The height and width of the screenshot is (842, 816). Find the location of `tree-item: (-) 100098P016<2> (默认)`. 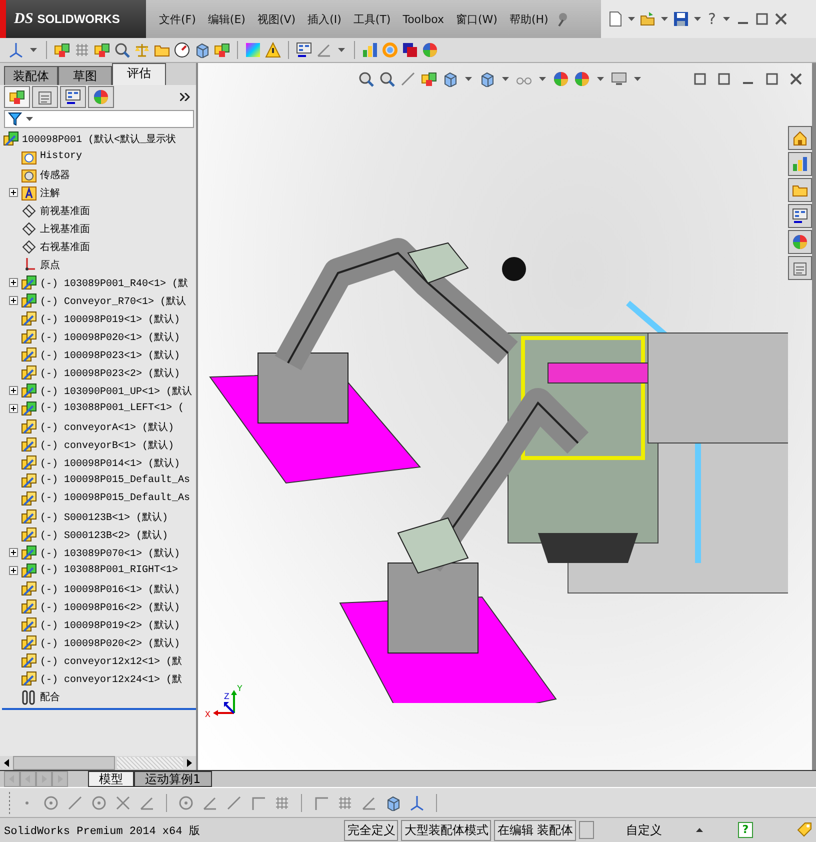

tree-item: (-) 100098P016<2> (默认) is located at coordinates (110, 607).